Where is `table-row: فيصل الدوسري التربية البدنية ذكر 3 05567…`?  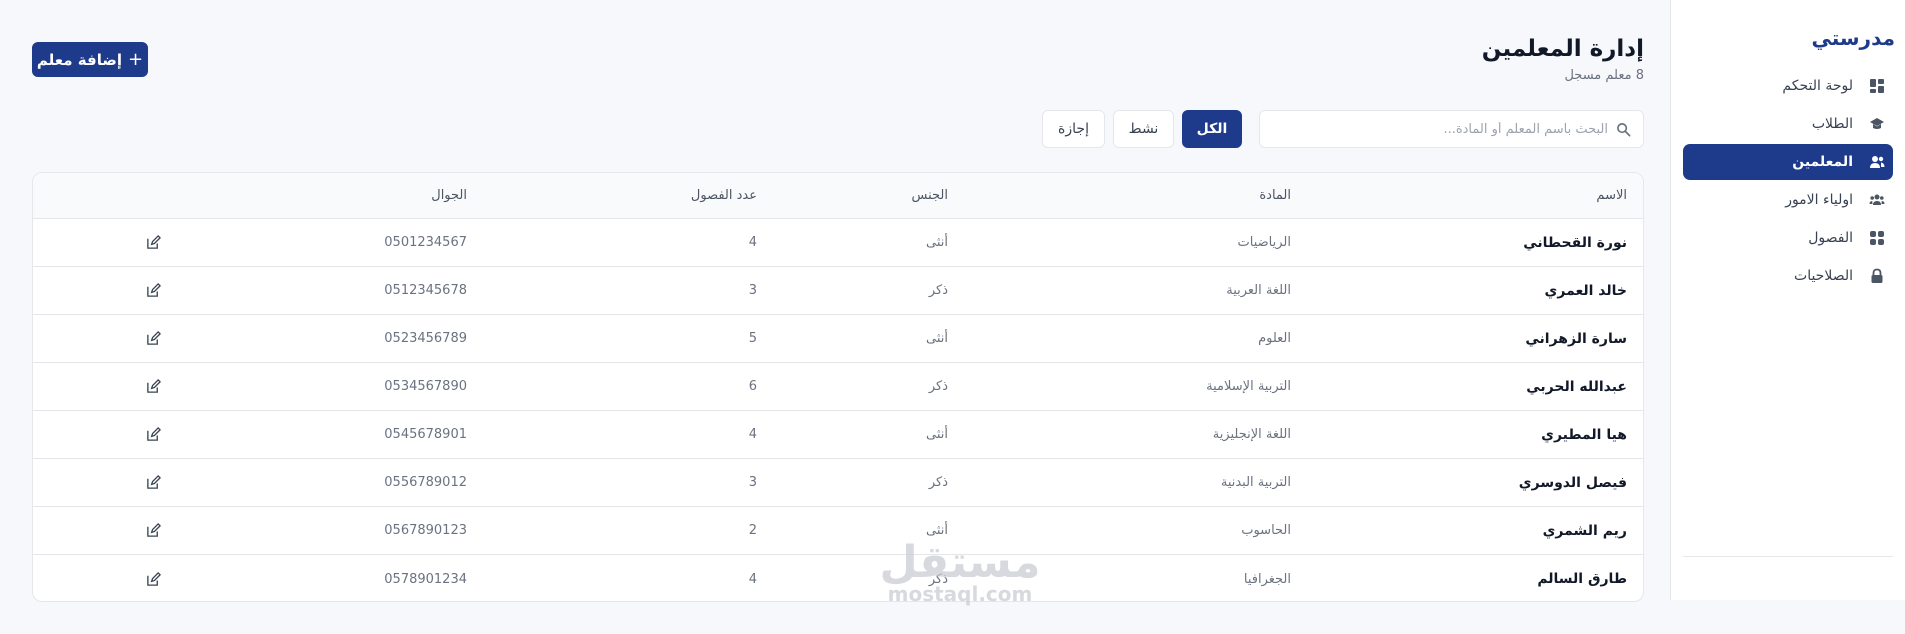 table-row: فيصل الدوسري التربية البدنية ذكر 3 05567… is located at coordinates (838, 483).